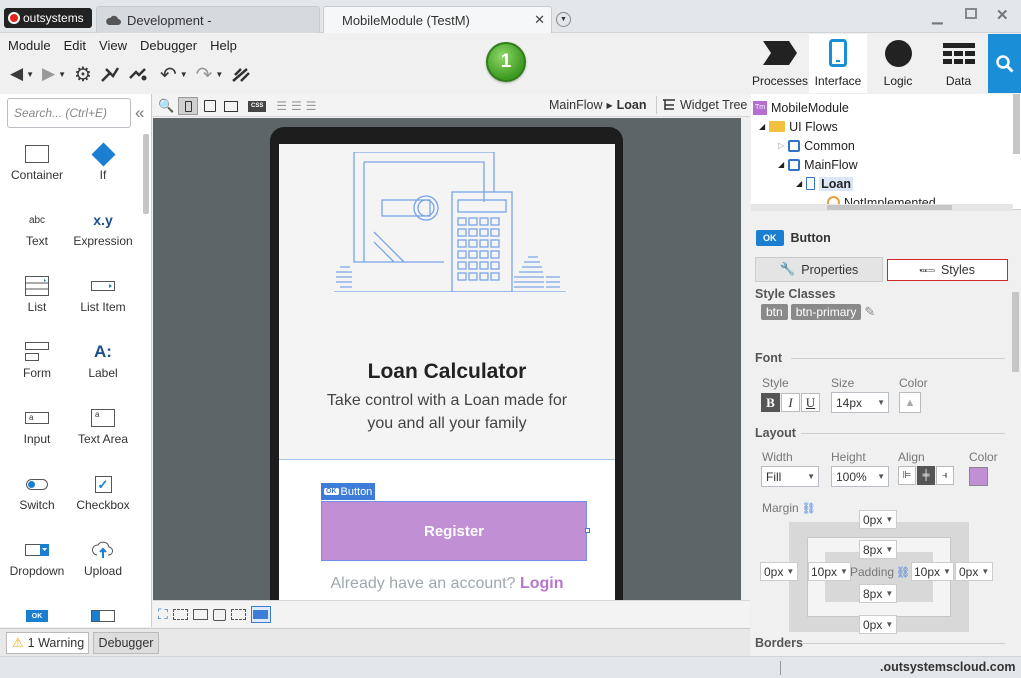 This screenshot has width=1021, height=678. What do you see at coordinates (139, 113) in the screenshot?
I see `collapse-toolbox-icon: «` at bounding box center [139, 113].